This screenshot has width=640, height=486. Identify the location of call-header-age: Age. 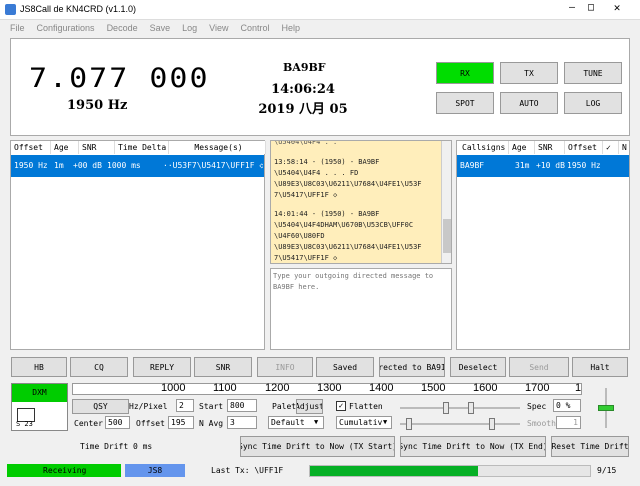
(522, 147).